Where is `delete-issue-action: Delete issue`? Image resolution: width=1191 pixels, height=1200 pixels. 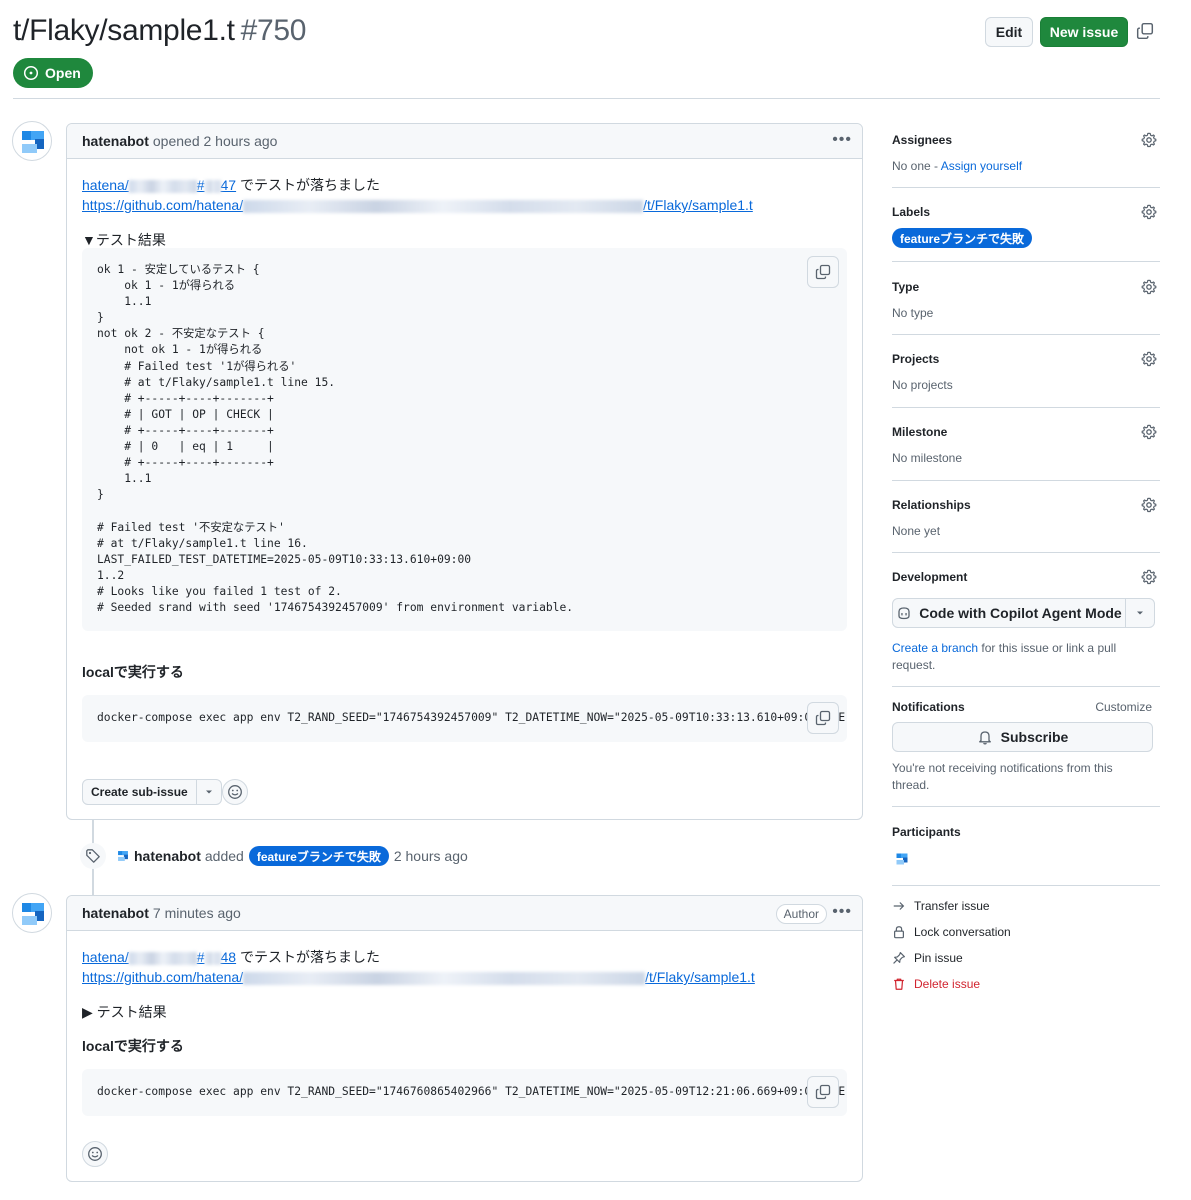 delete-issue-action: Delete issue is located at coordinates (936, 984).